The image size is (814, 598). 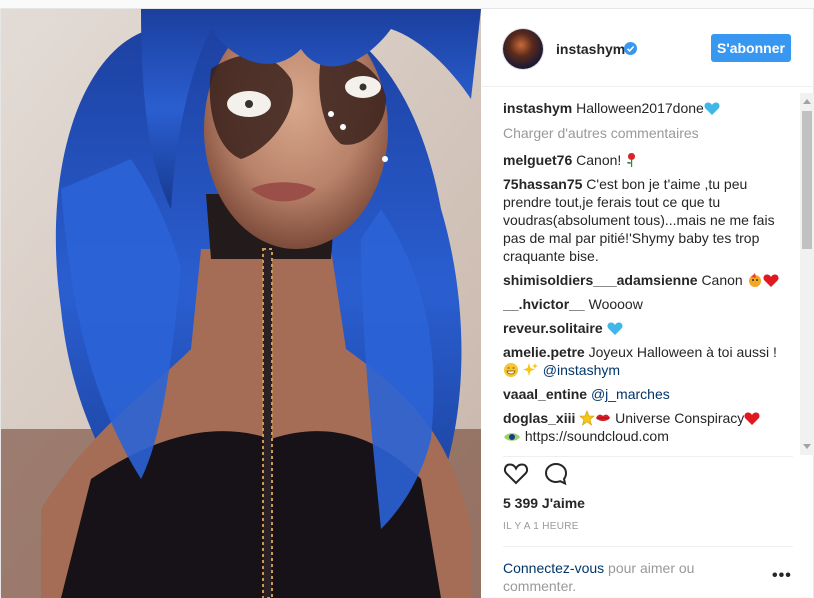 What do you see at coordinates (590, 49) in the screenshot?
I see `header-username: instashym` at bounding box center [590, 49].